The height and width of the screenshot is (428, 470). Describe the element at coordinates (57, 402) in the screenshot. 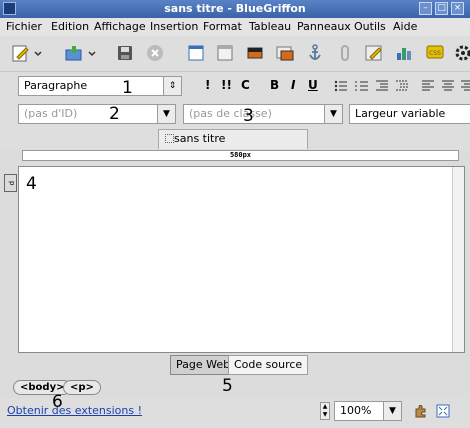

I see `marker-6: 6` at that location.